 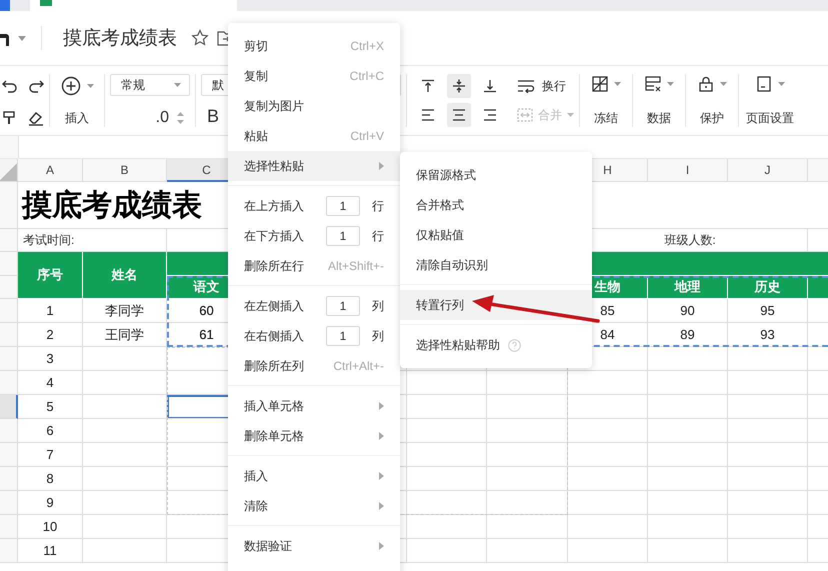 I want to click on table-cell: 7, so click(x=50, y=455).